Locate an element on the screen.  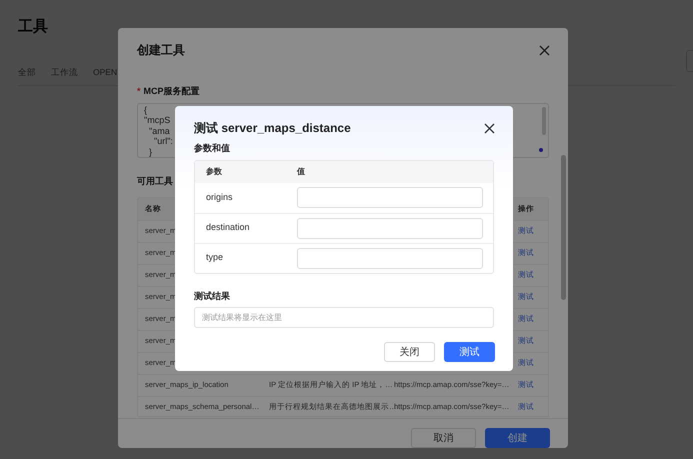
dialog-title: 测试 server_maps_distance is located at coordinates (272, 128).